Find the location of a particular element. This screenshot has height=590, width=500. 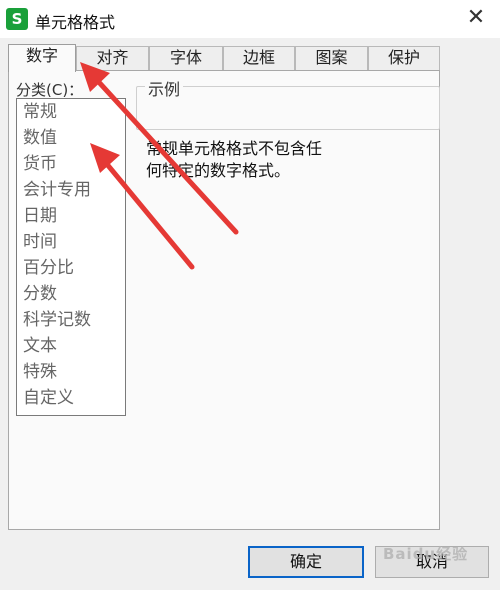

title-bar: S 单元格格式 ✕ is located at coordinates (250, 19).